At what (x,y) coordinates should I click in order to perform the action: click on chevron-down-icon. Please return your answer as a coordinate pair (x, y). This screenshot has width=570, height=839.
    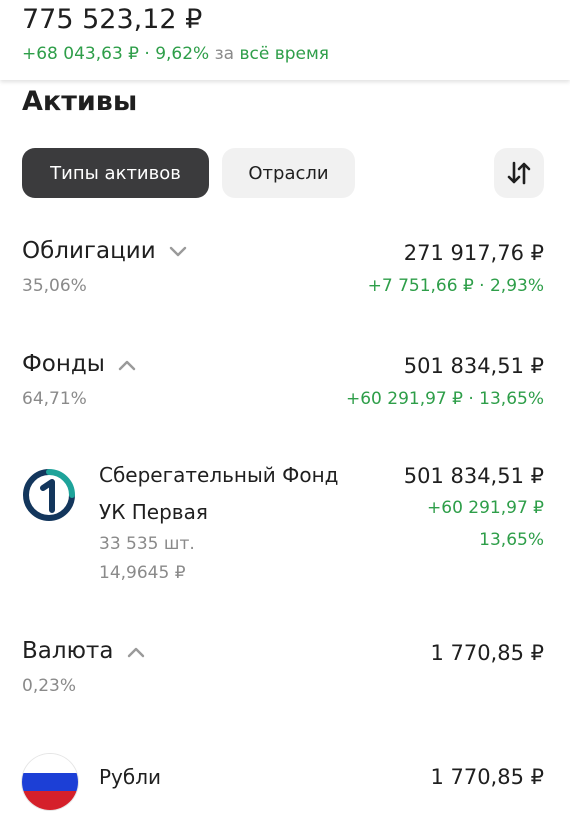
    Looking at the image, I should click on (178, 251).